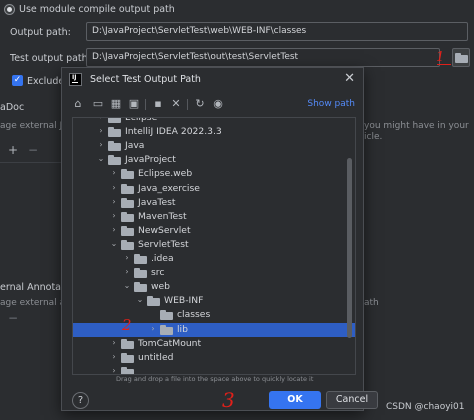 Image resolution: width=474 pixels, height=420 pixels. I want to click on show-path-link: Show path, so click(331, 104).